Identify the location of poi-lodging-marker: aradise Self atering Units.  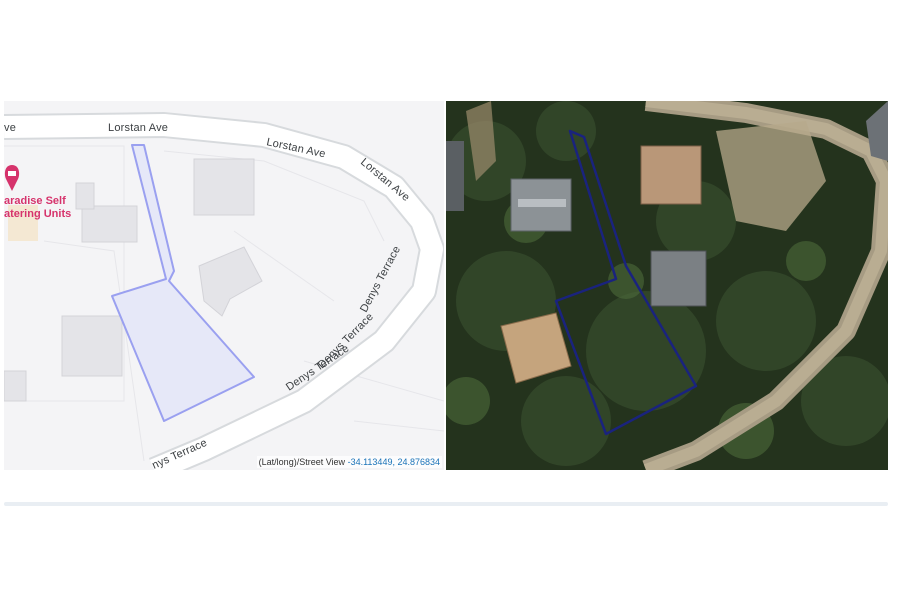
(37, 203).